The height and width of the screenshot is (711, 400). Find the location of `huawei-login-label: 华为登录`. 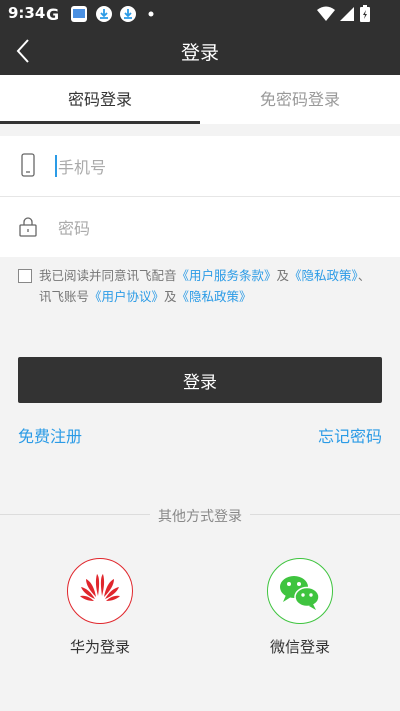

huawei-login-label: 华为登录 is located at coordinates (99, 647).